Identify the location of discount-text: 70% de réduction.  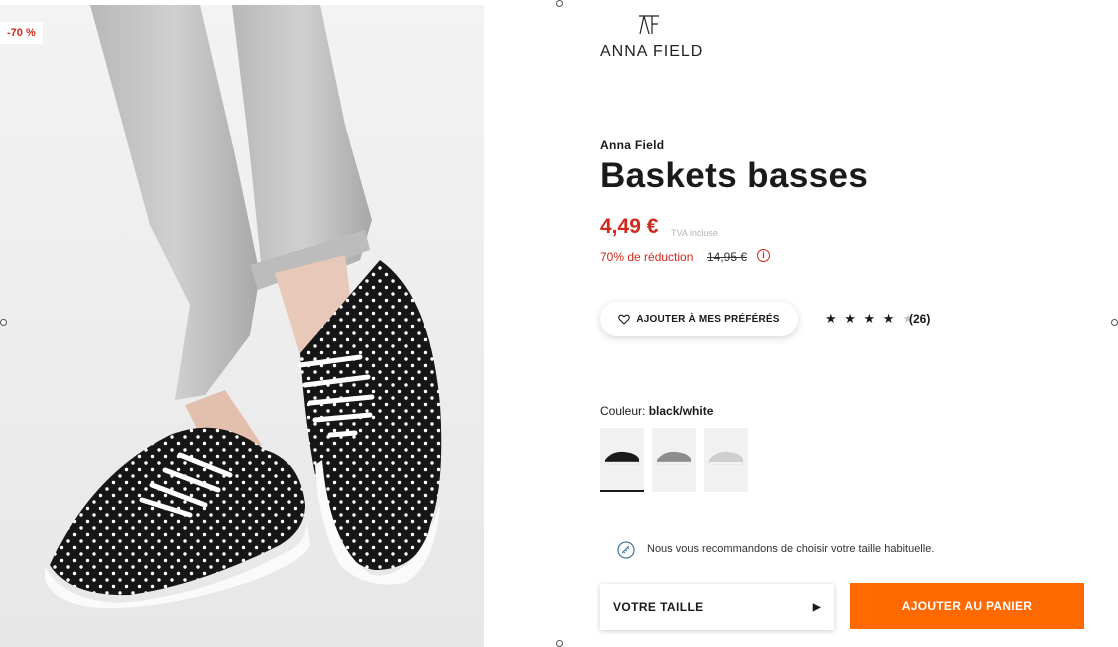
(647, 257).